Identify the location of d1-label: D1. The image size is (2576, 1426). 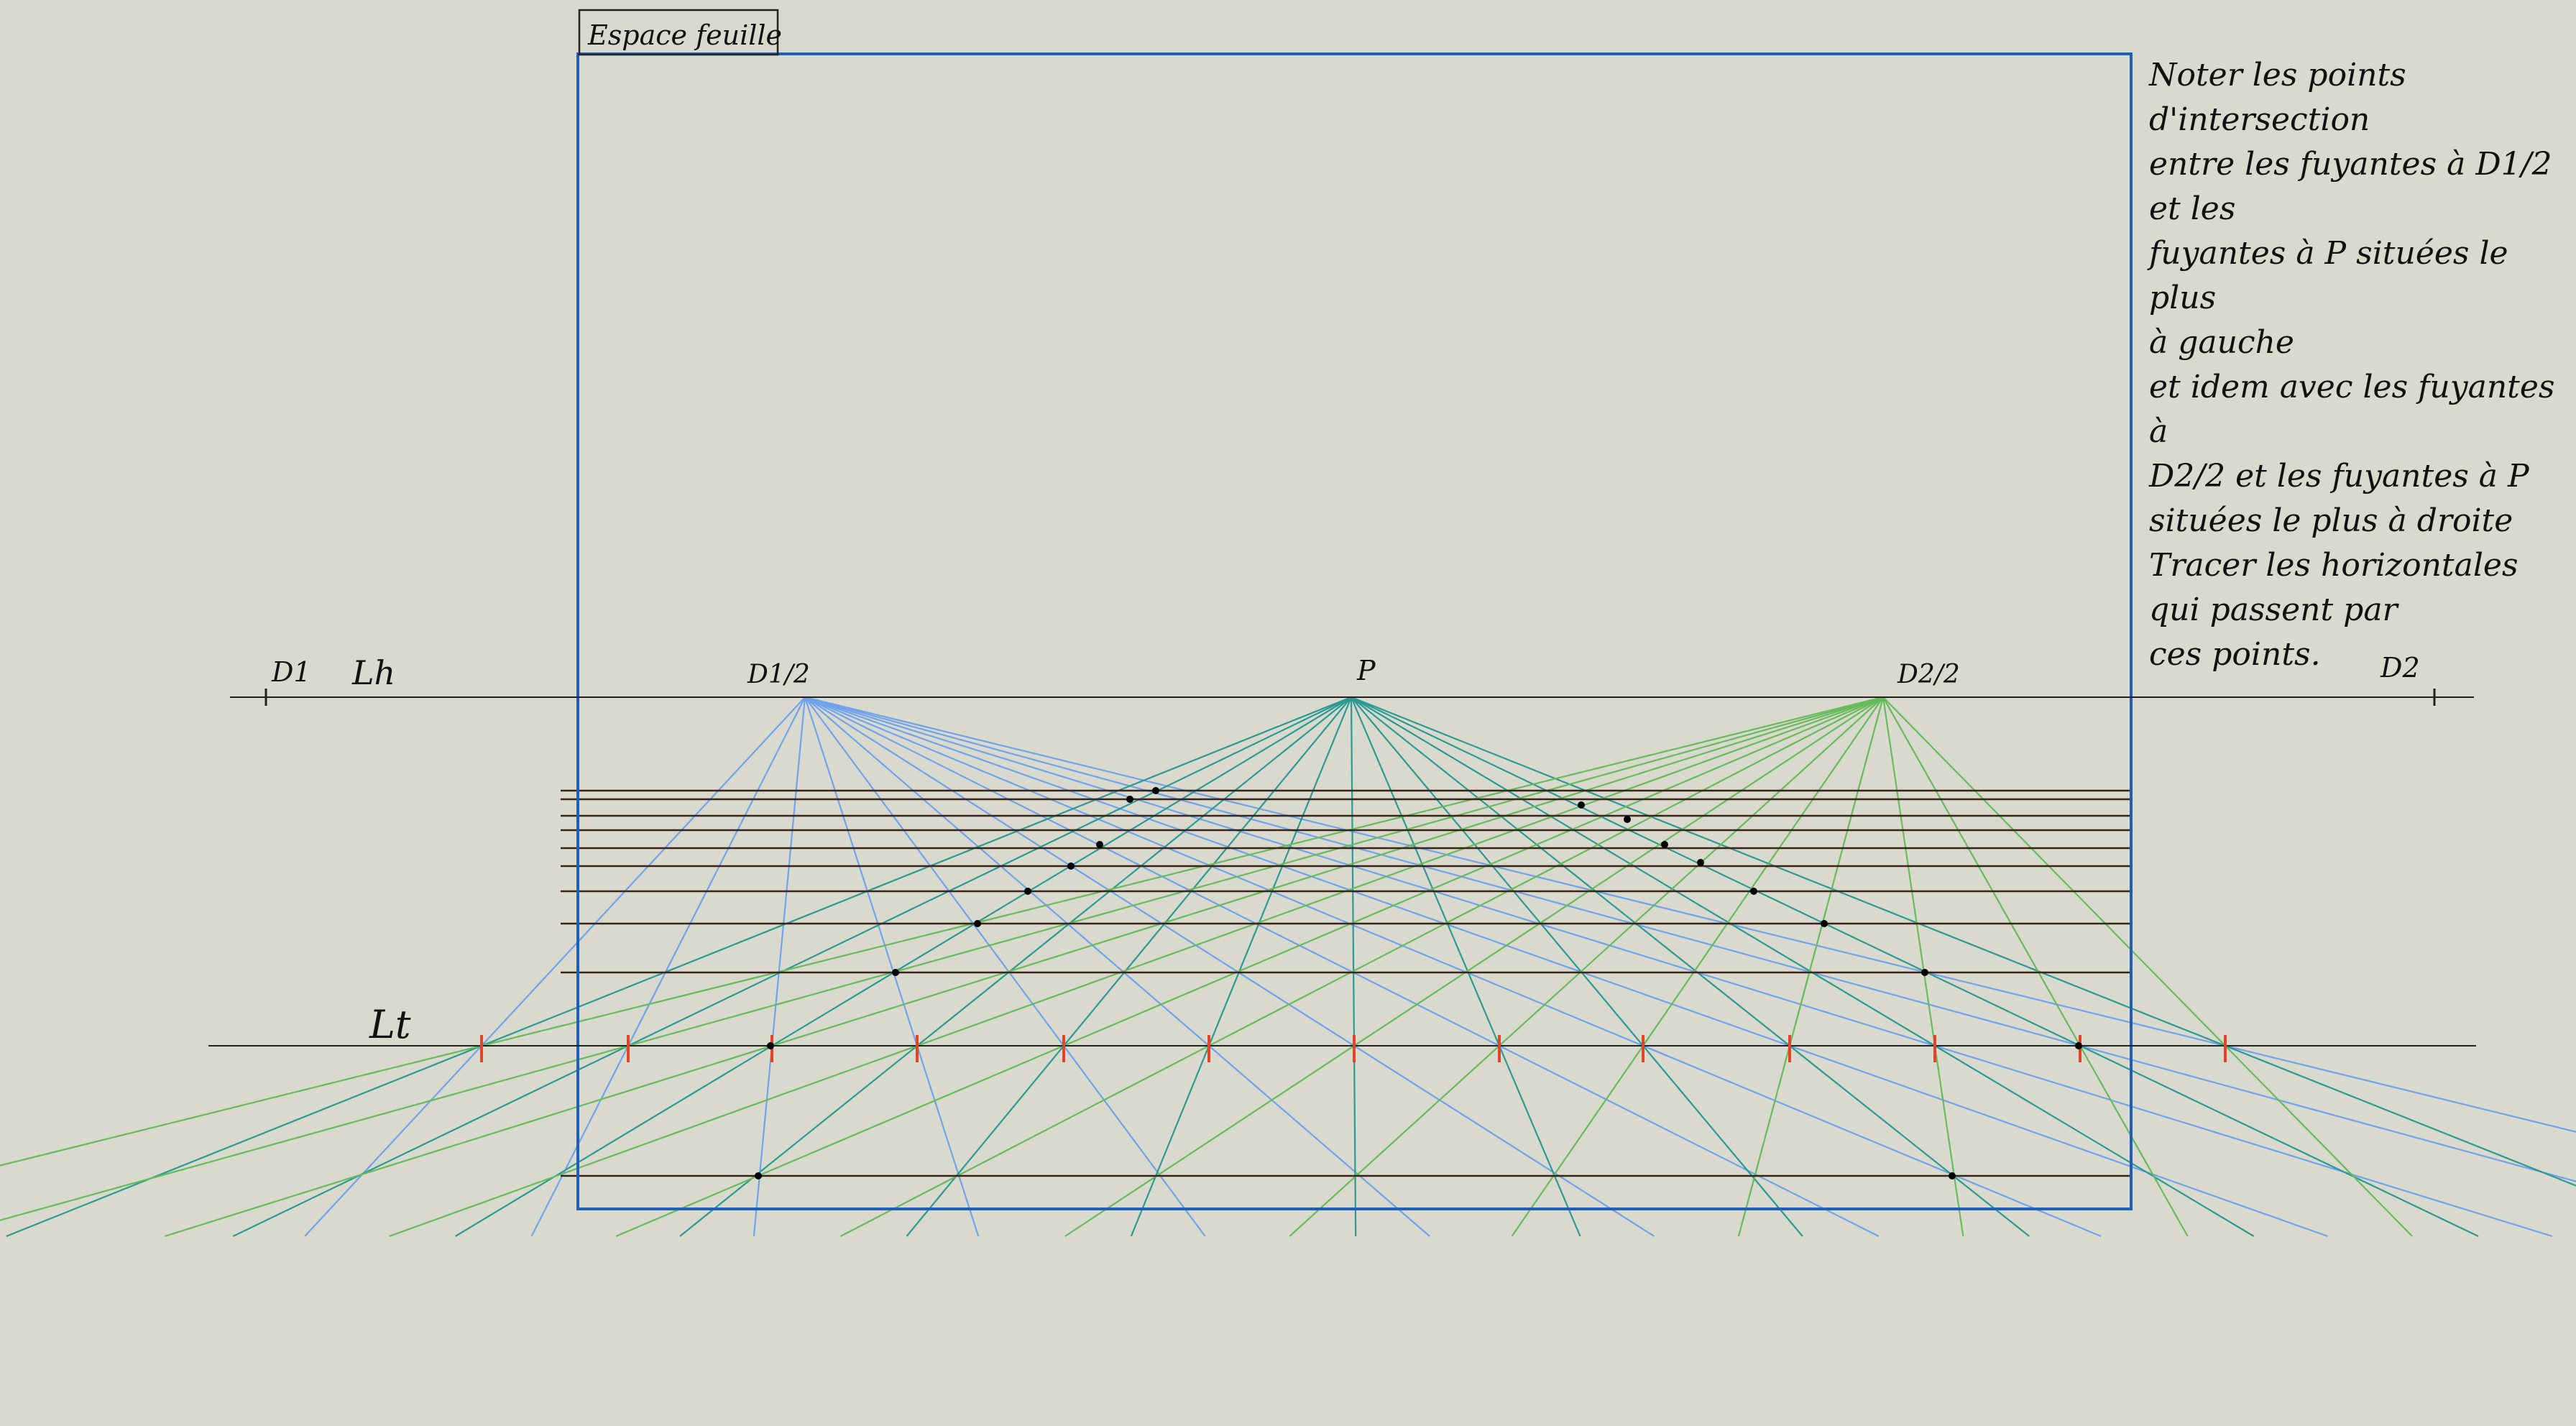
(291, 672).